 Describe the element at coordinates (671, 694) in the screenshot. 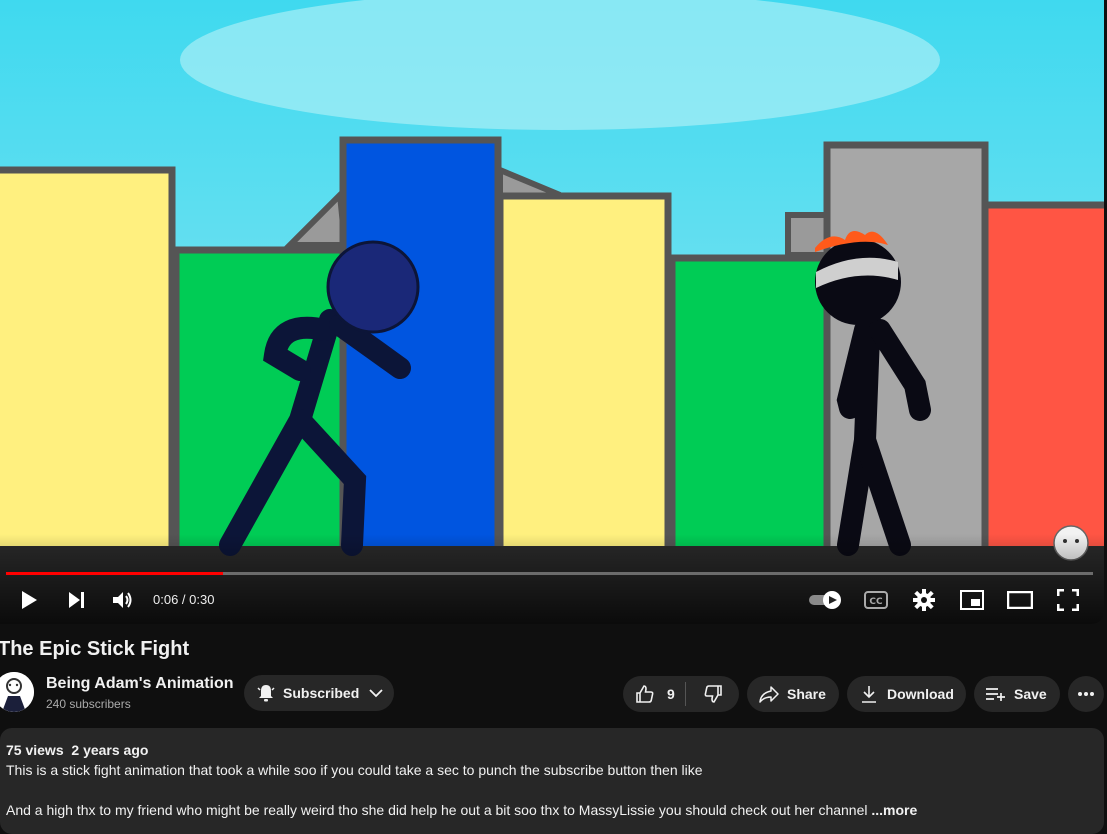

I see `like-count: 9` at that location.